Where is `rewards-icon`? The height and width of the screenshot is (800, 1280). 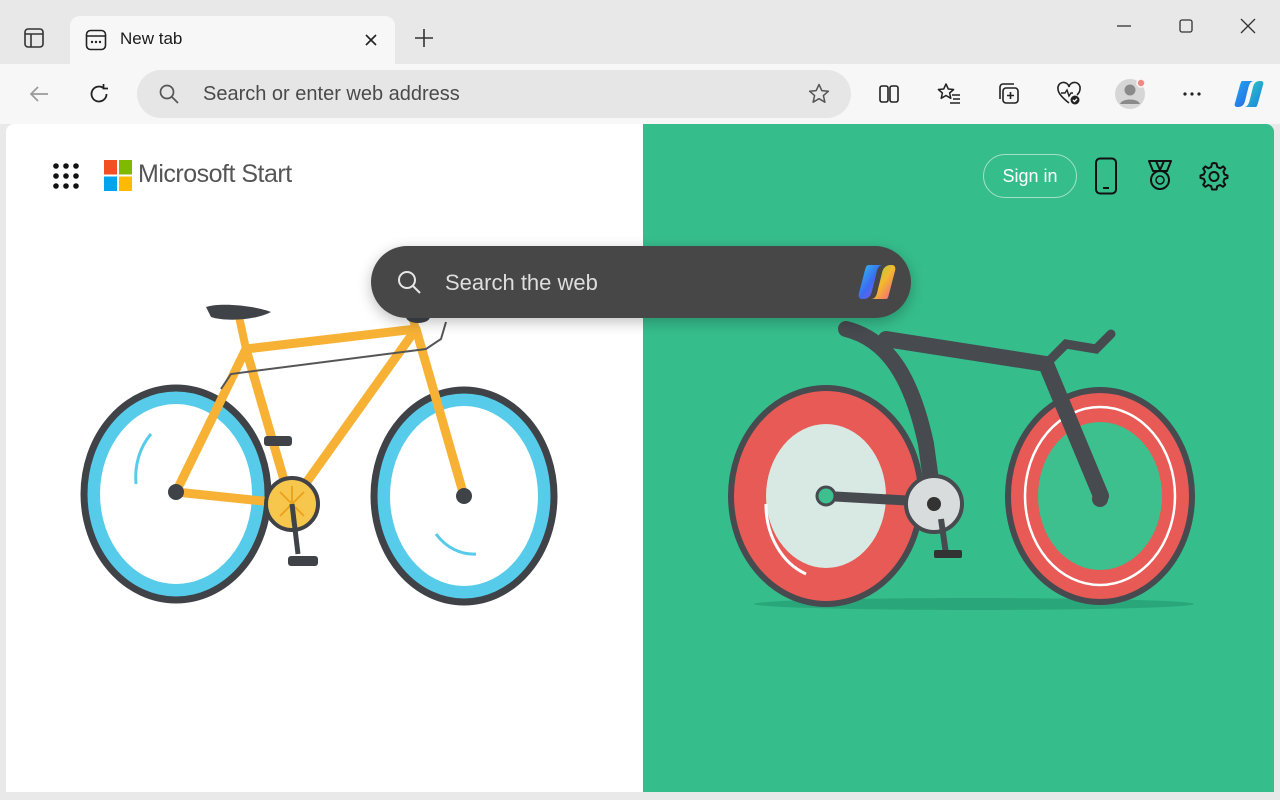 rewards-icon is located at coordinates (1160, 175).